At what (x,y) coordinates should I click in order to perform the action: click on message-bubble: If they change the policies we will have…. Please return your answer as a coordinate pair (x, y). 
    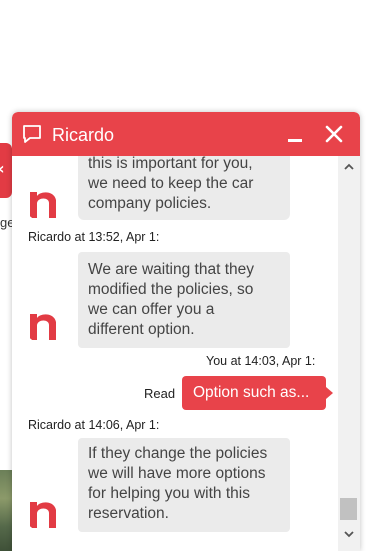
    Looking at the image, I should click on (184, 485).